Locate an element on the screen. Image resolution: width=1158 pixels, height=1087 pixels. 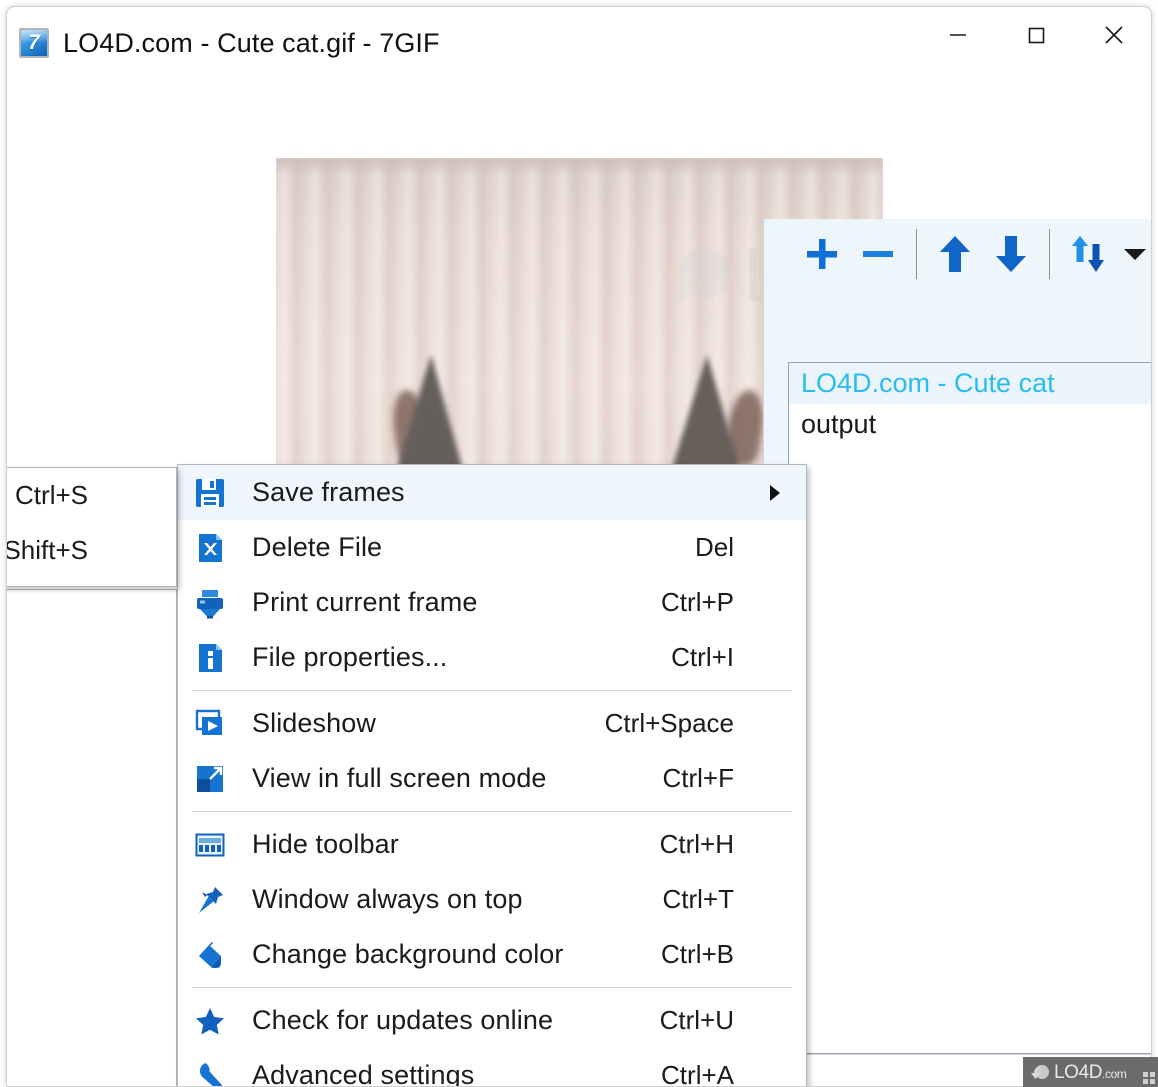
submenu-arrow-icon is located at coordinates (775, 492).